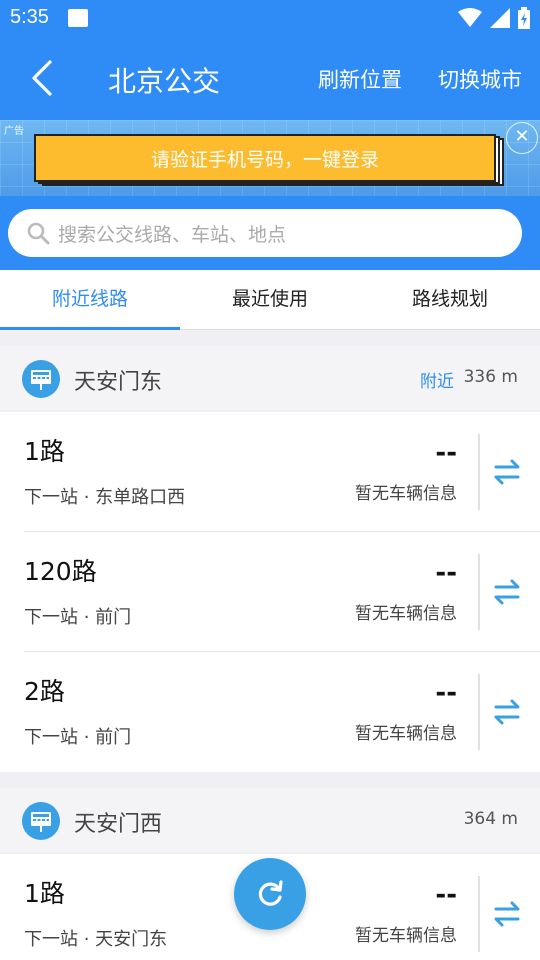 The image size is (540, 960). What do you see at coordinates (270, 820) in the screenshot?
I see `station-header: 天安门西 364 m` at bounding box center [270, 820].